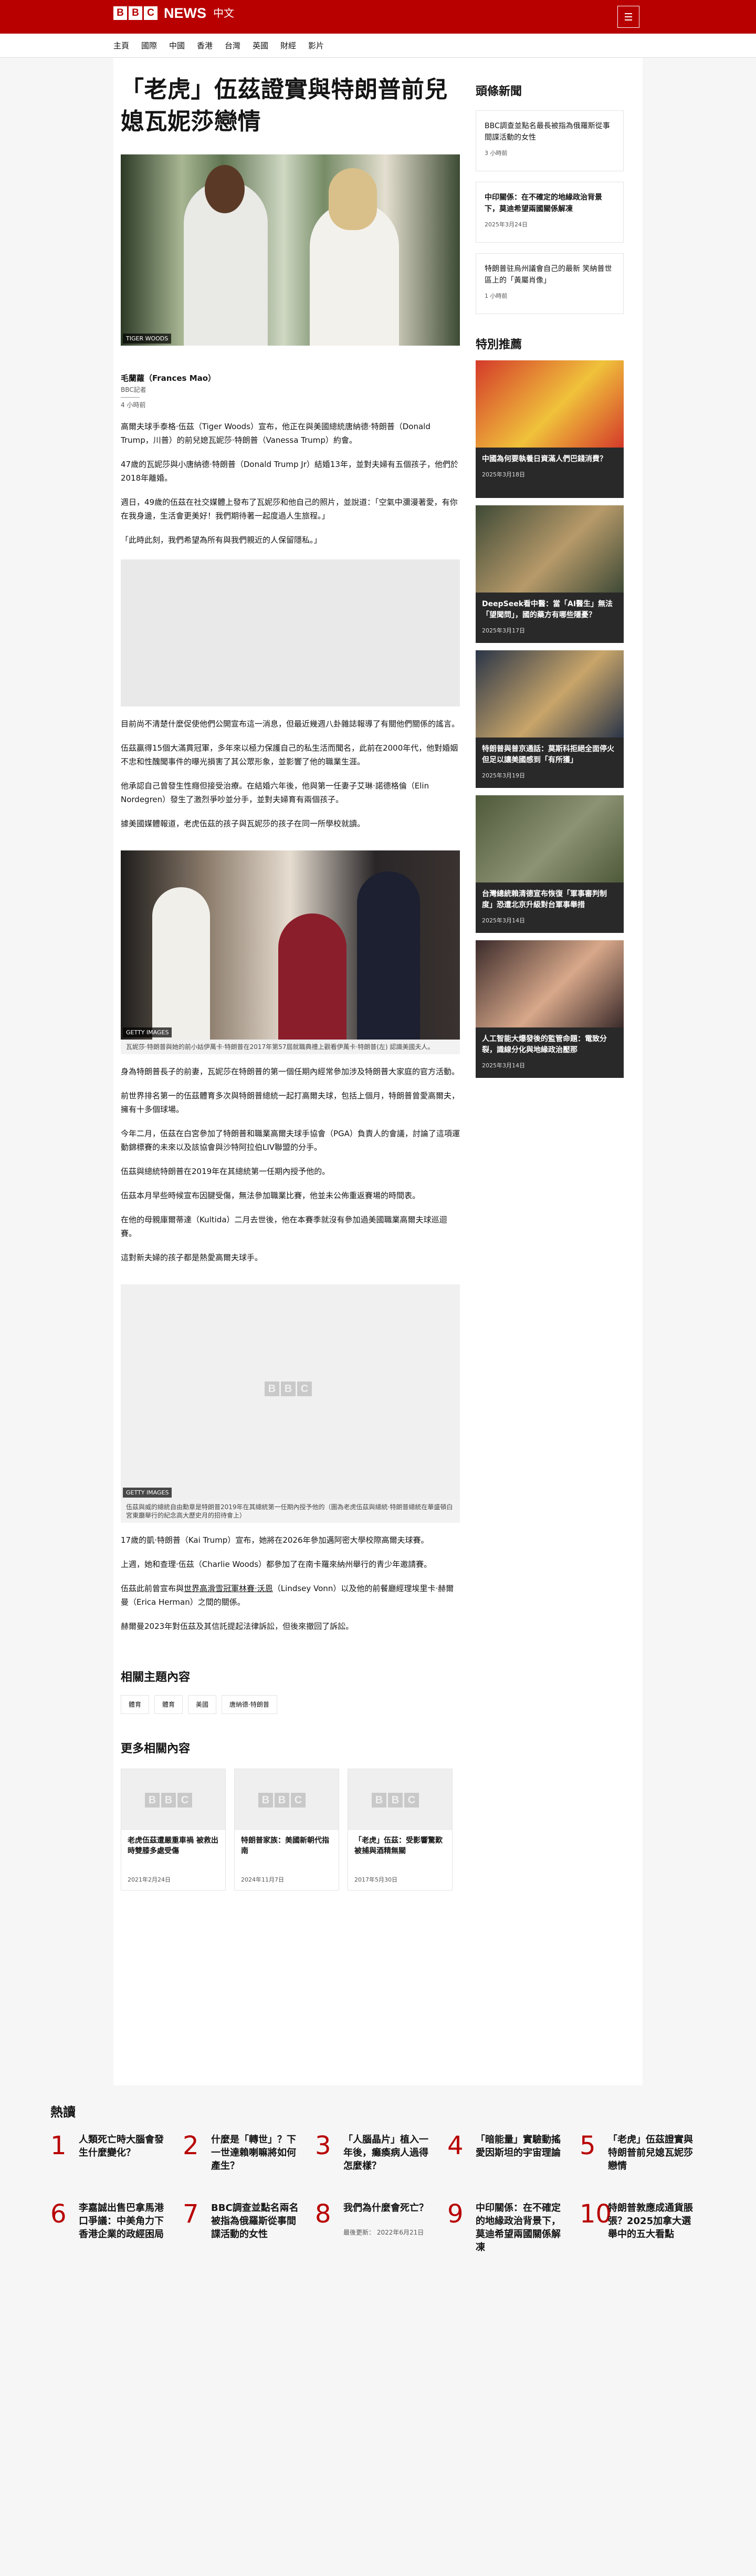 Image resolution: width=756 pixels, height=2576 pixels. I want to click on top-story: 特朗普驻烏州議會自己的最新 笑納普世區上的「黃屬肖像」 1 小時前, so click(550, 283).